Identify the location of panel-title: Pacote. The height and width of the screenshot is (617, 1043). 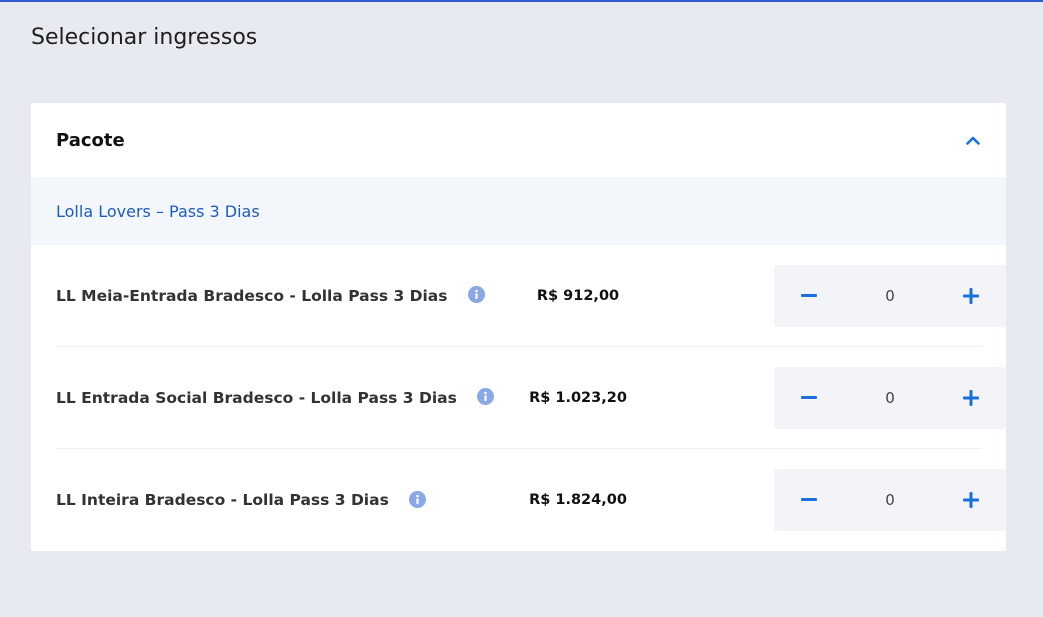
(90, 140).